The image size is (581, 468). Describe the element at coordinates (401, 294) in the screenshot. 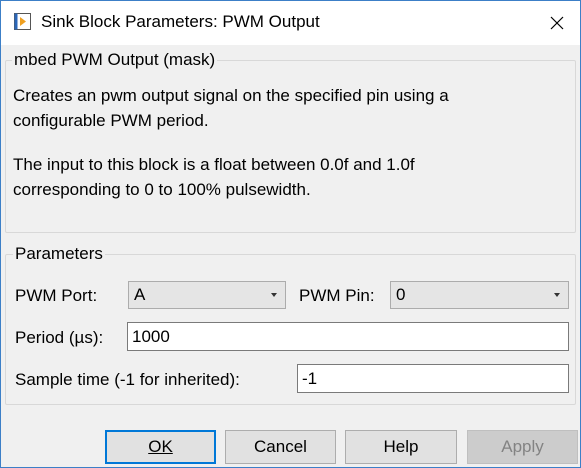

I see `pwm-pin-value: 0` at that location.